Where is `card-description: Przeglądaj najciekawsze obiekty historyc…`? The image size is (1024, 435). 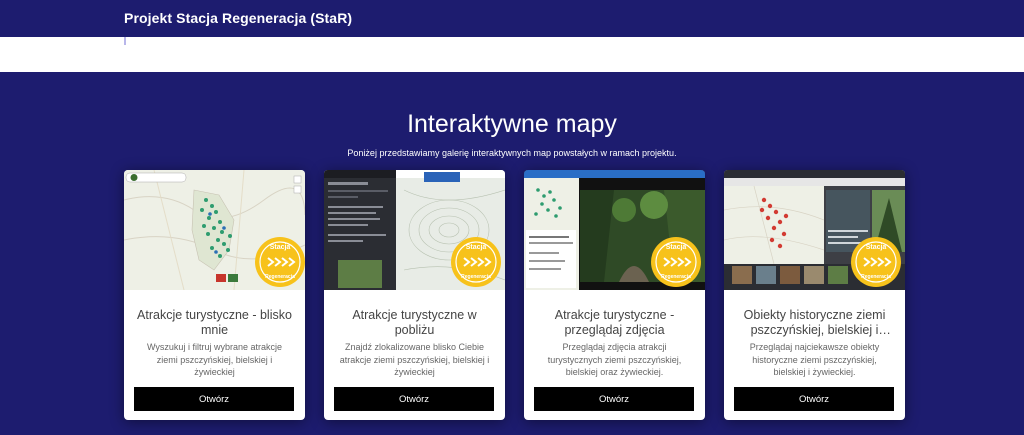
card-description: Przeglądaj najciekawsze obiekty historyc… is located at coordinates (814, 359).